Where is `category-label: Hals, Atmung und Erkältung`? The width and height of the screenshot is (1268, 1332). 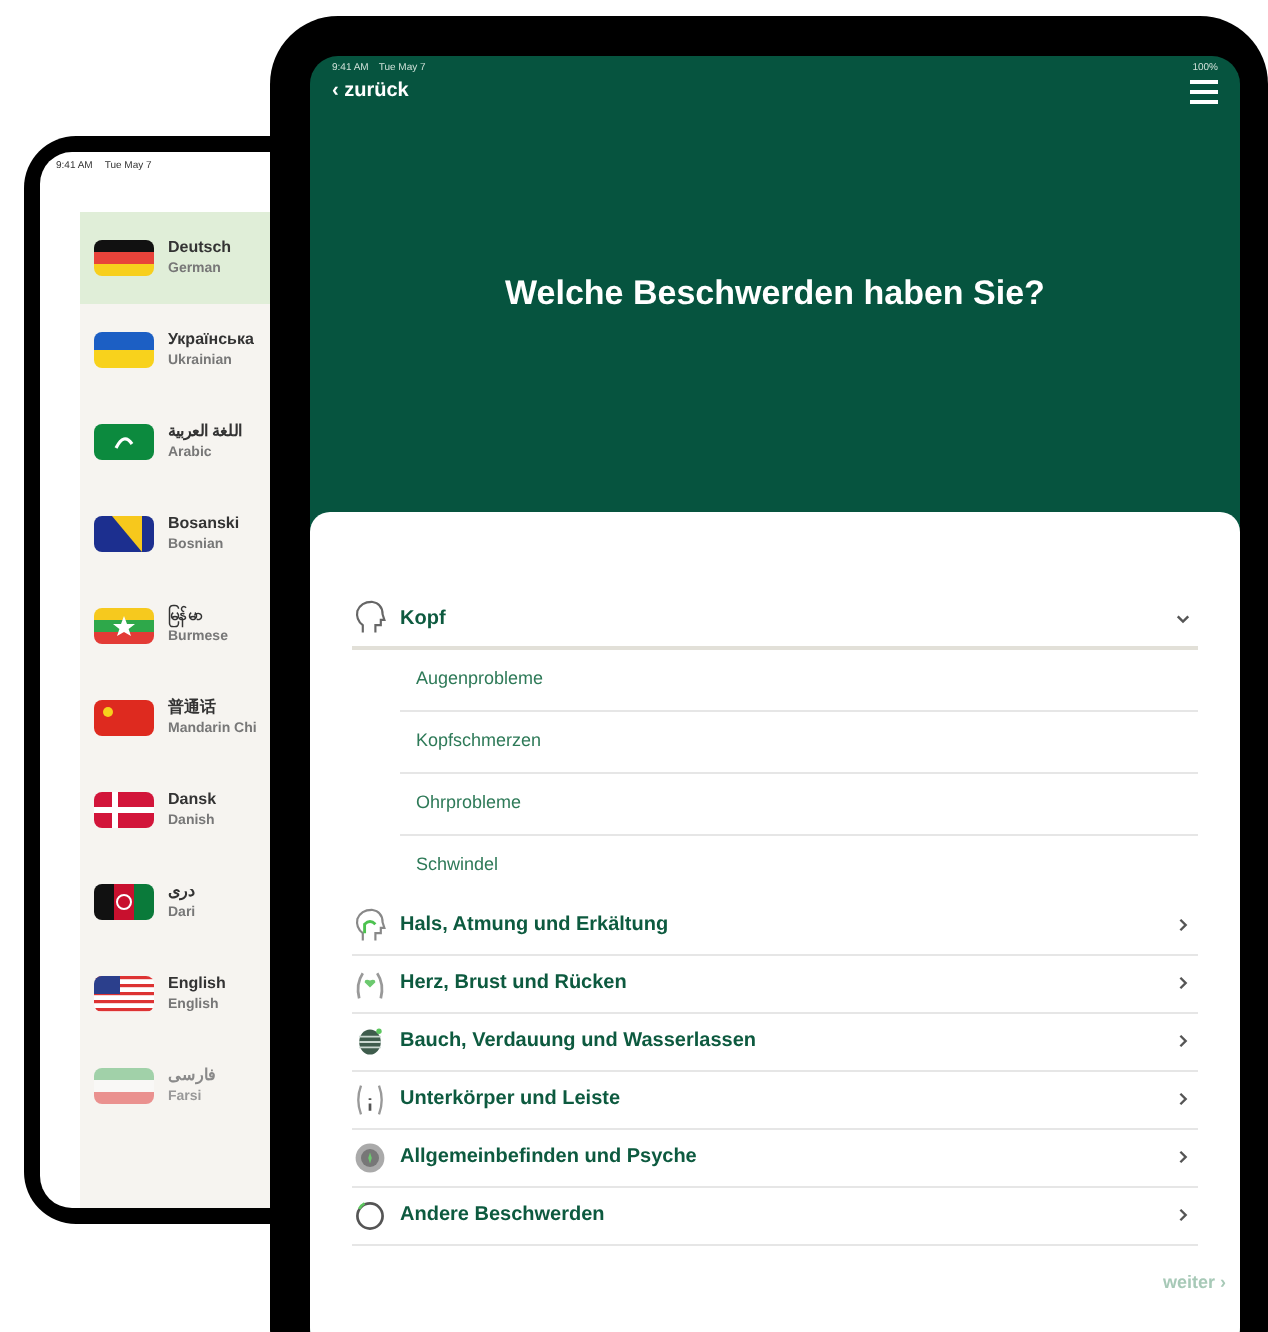 category-label: Hals, Atmung und Erkältung is located at coordinates (535, 926).